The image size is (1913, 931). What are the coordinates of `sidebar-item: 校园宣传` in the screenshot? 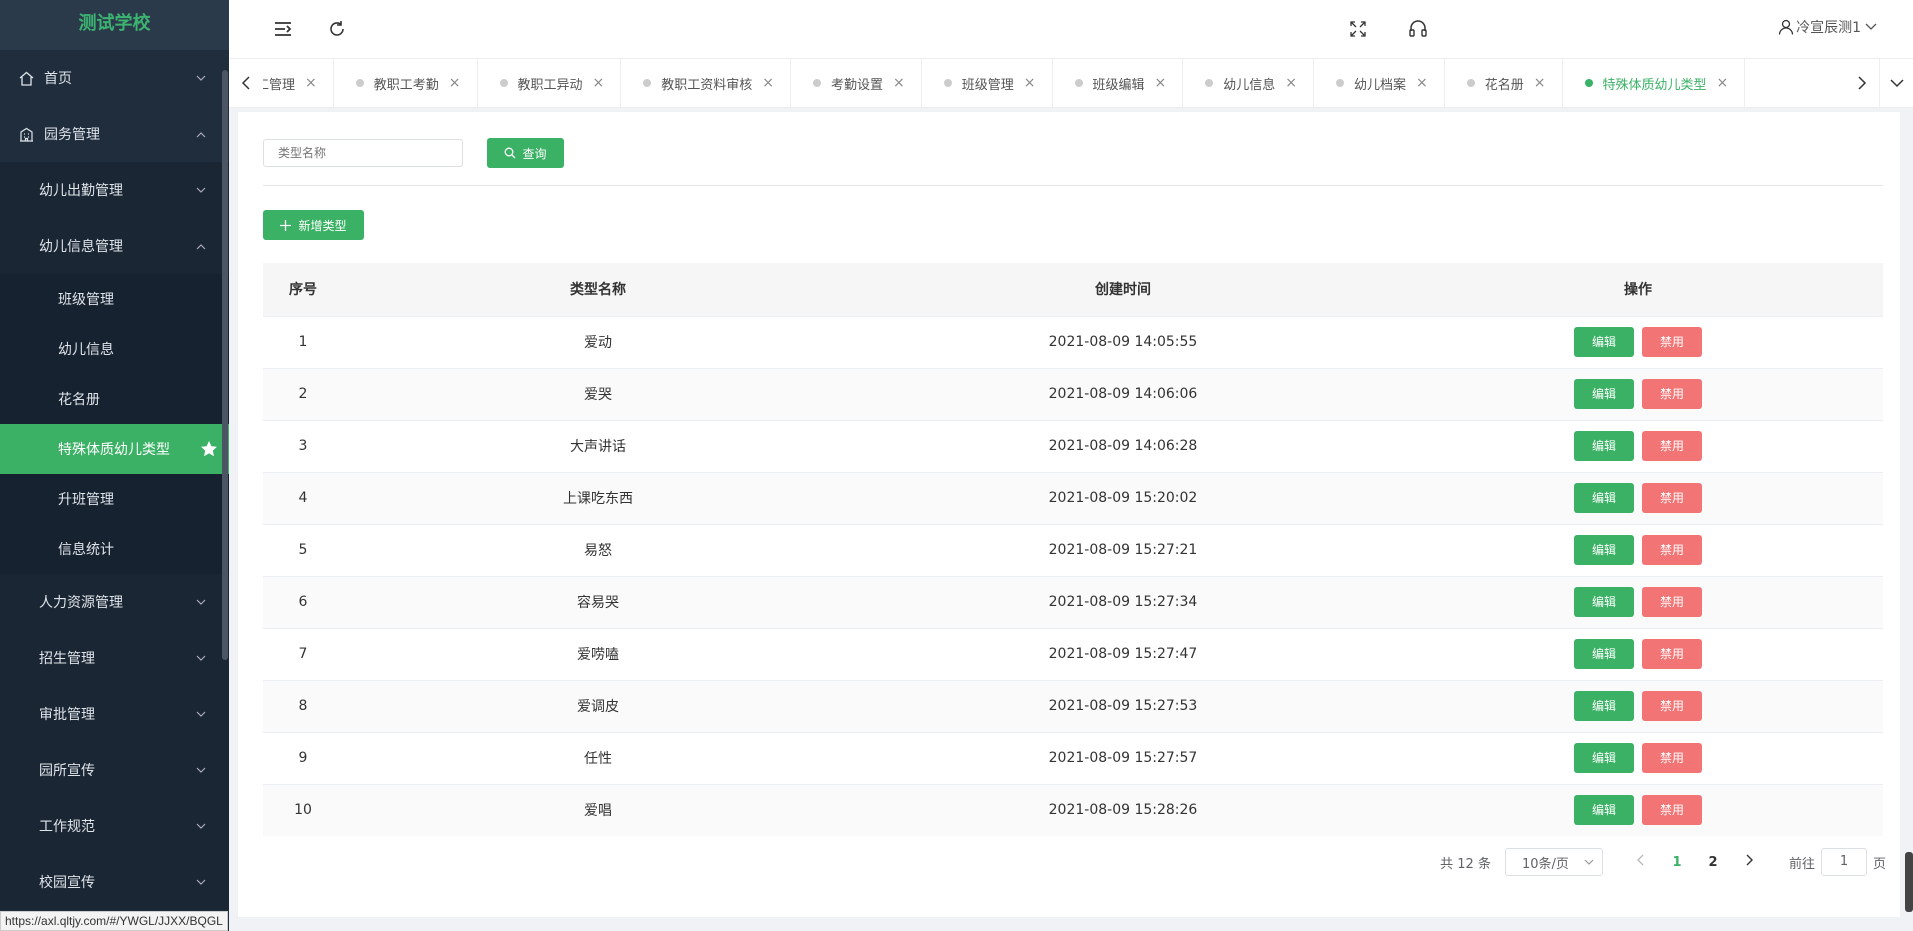 It's located at (114, 882).